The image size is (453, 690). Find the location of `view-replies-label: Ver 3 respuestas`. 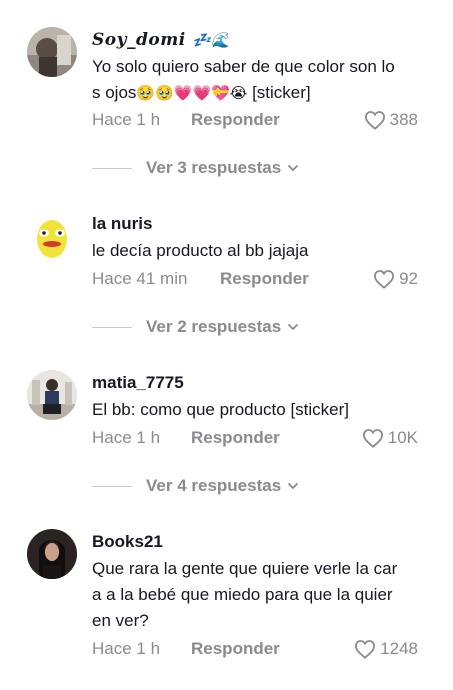

view-replies-label: Ver 3 respuestas is located at coordinates (214, 167).